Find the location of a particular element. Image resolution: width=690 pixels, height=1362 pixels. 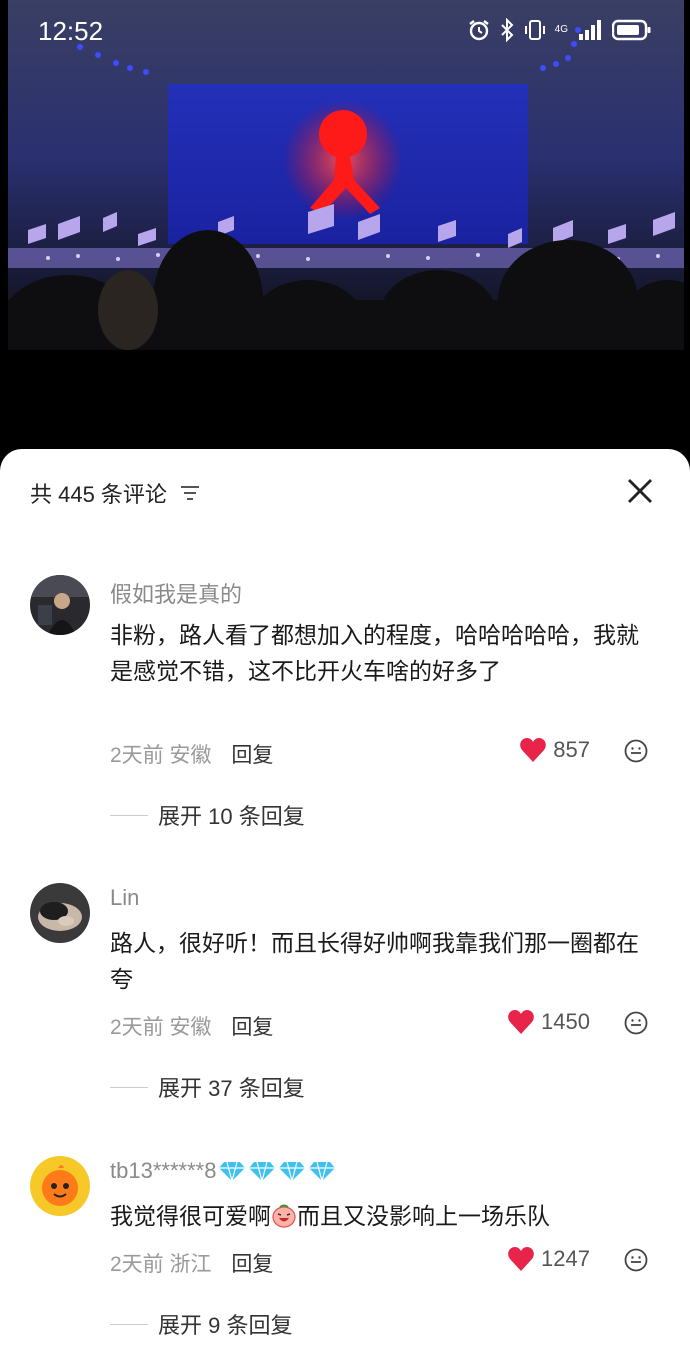

comment-text: 路人，很好听！而且长得好帅啊我靠我们那一圈都在夸 is located at coordinates (374, 961).